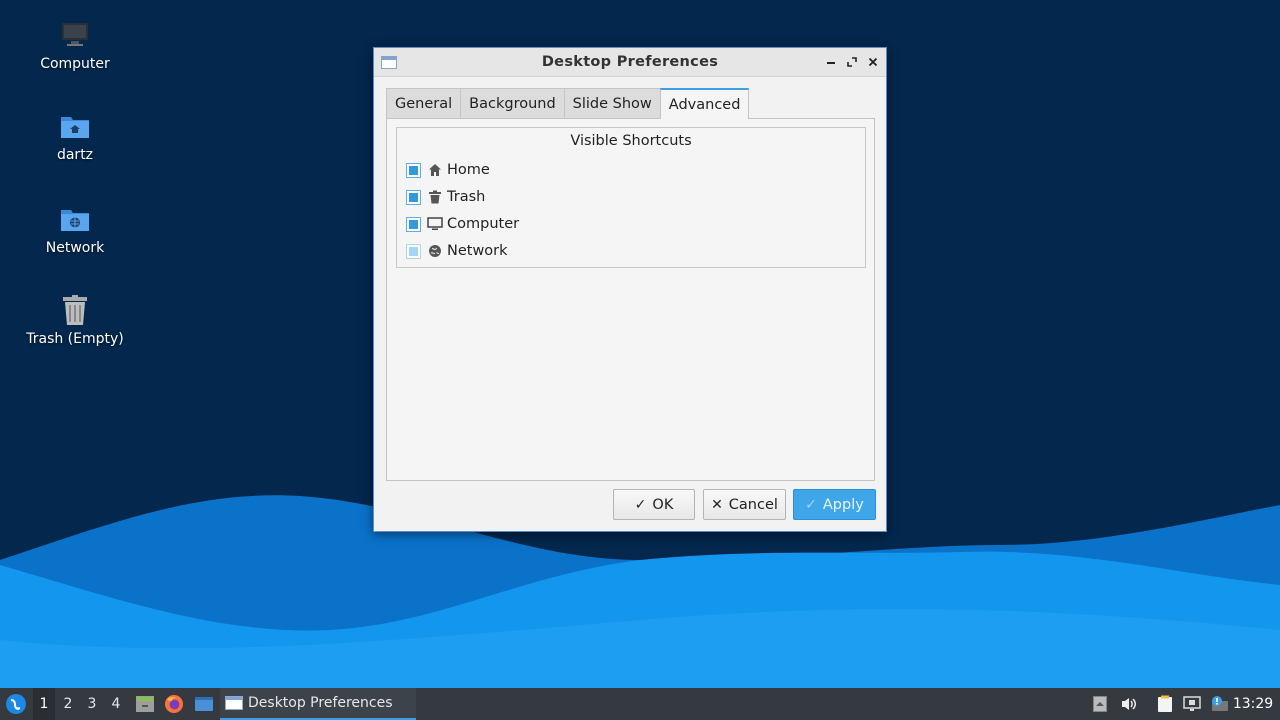  Describe the element at coordinates (631, 141) in the screenshot. I see `group-title: Visible Shortcuts` at that location.